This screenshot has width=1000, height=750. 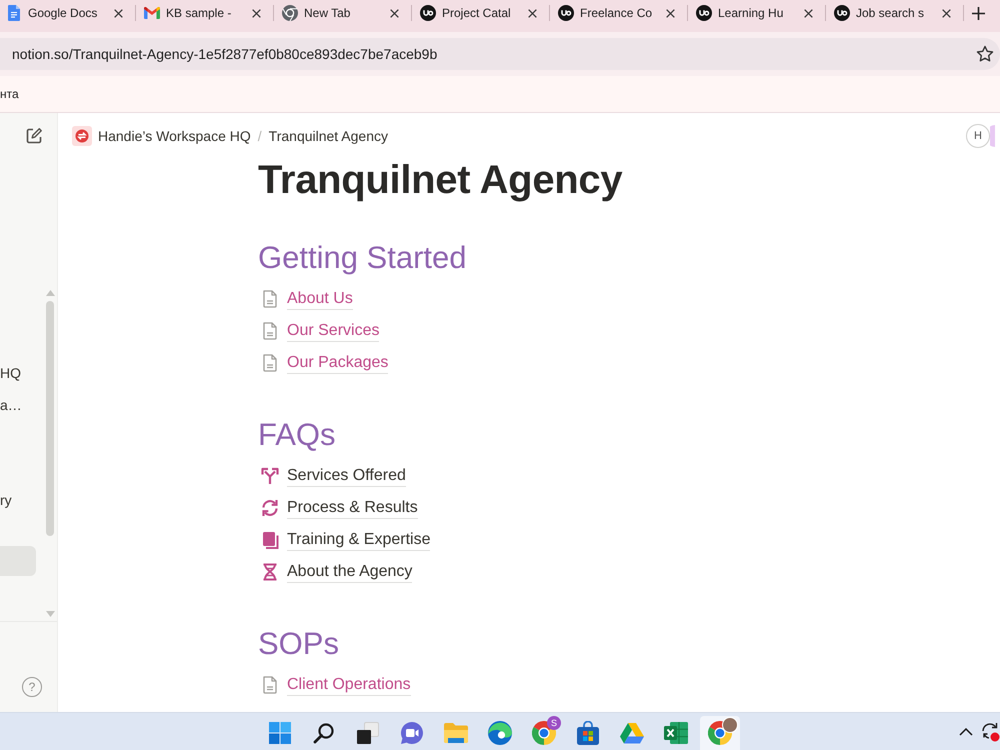 I want to click on section-heading: SOPs, so click(x=299, y=644).